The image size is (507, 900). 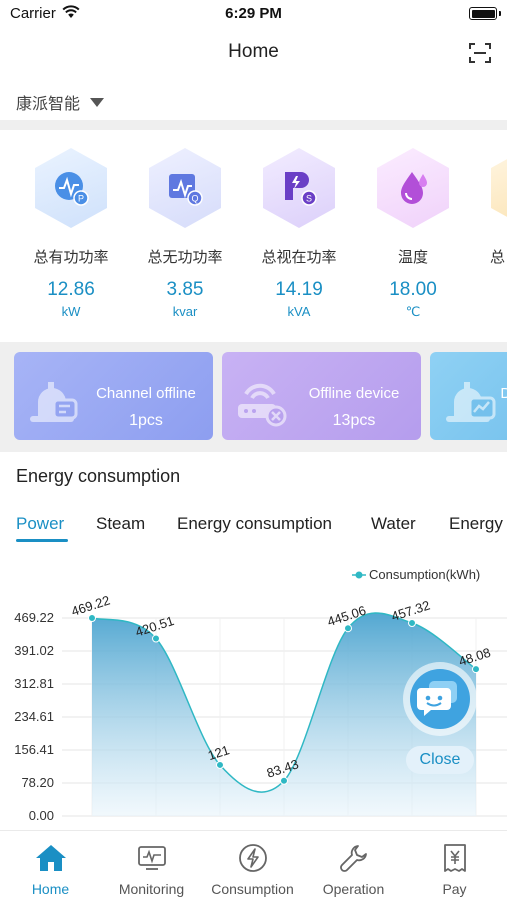 I want to click on tabbar-label: Consumption, so click(x=252, y=889).